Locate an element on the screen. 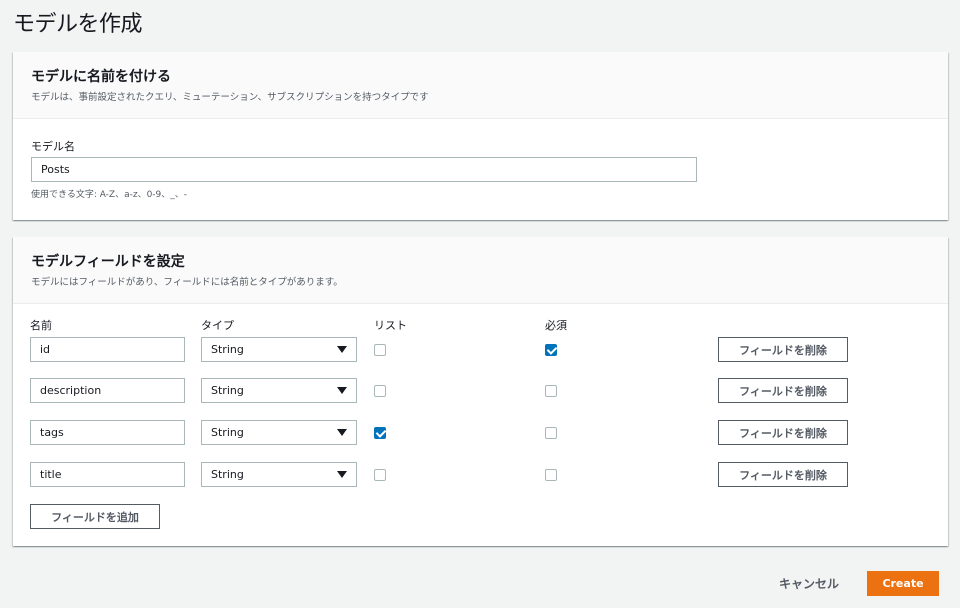 This screenshot has height=608, width=960. model-name-input is located at coordinates (364, 169).